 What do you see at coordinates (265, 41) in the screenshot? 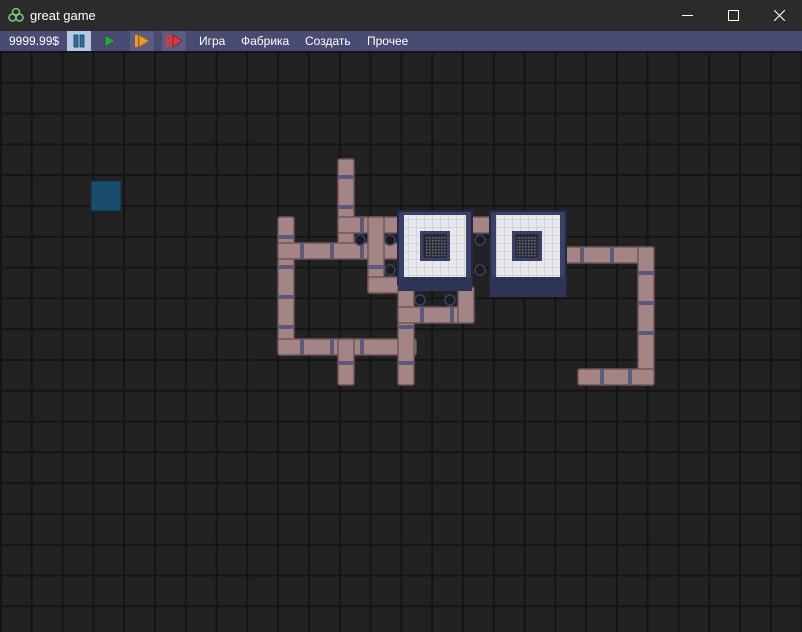
I see `menu-factory: Фабрика` at bounding box center [265, 41].